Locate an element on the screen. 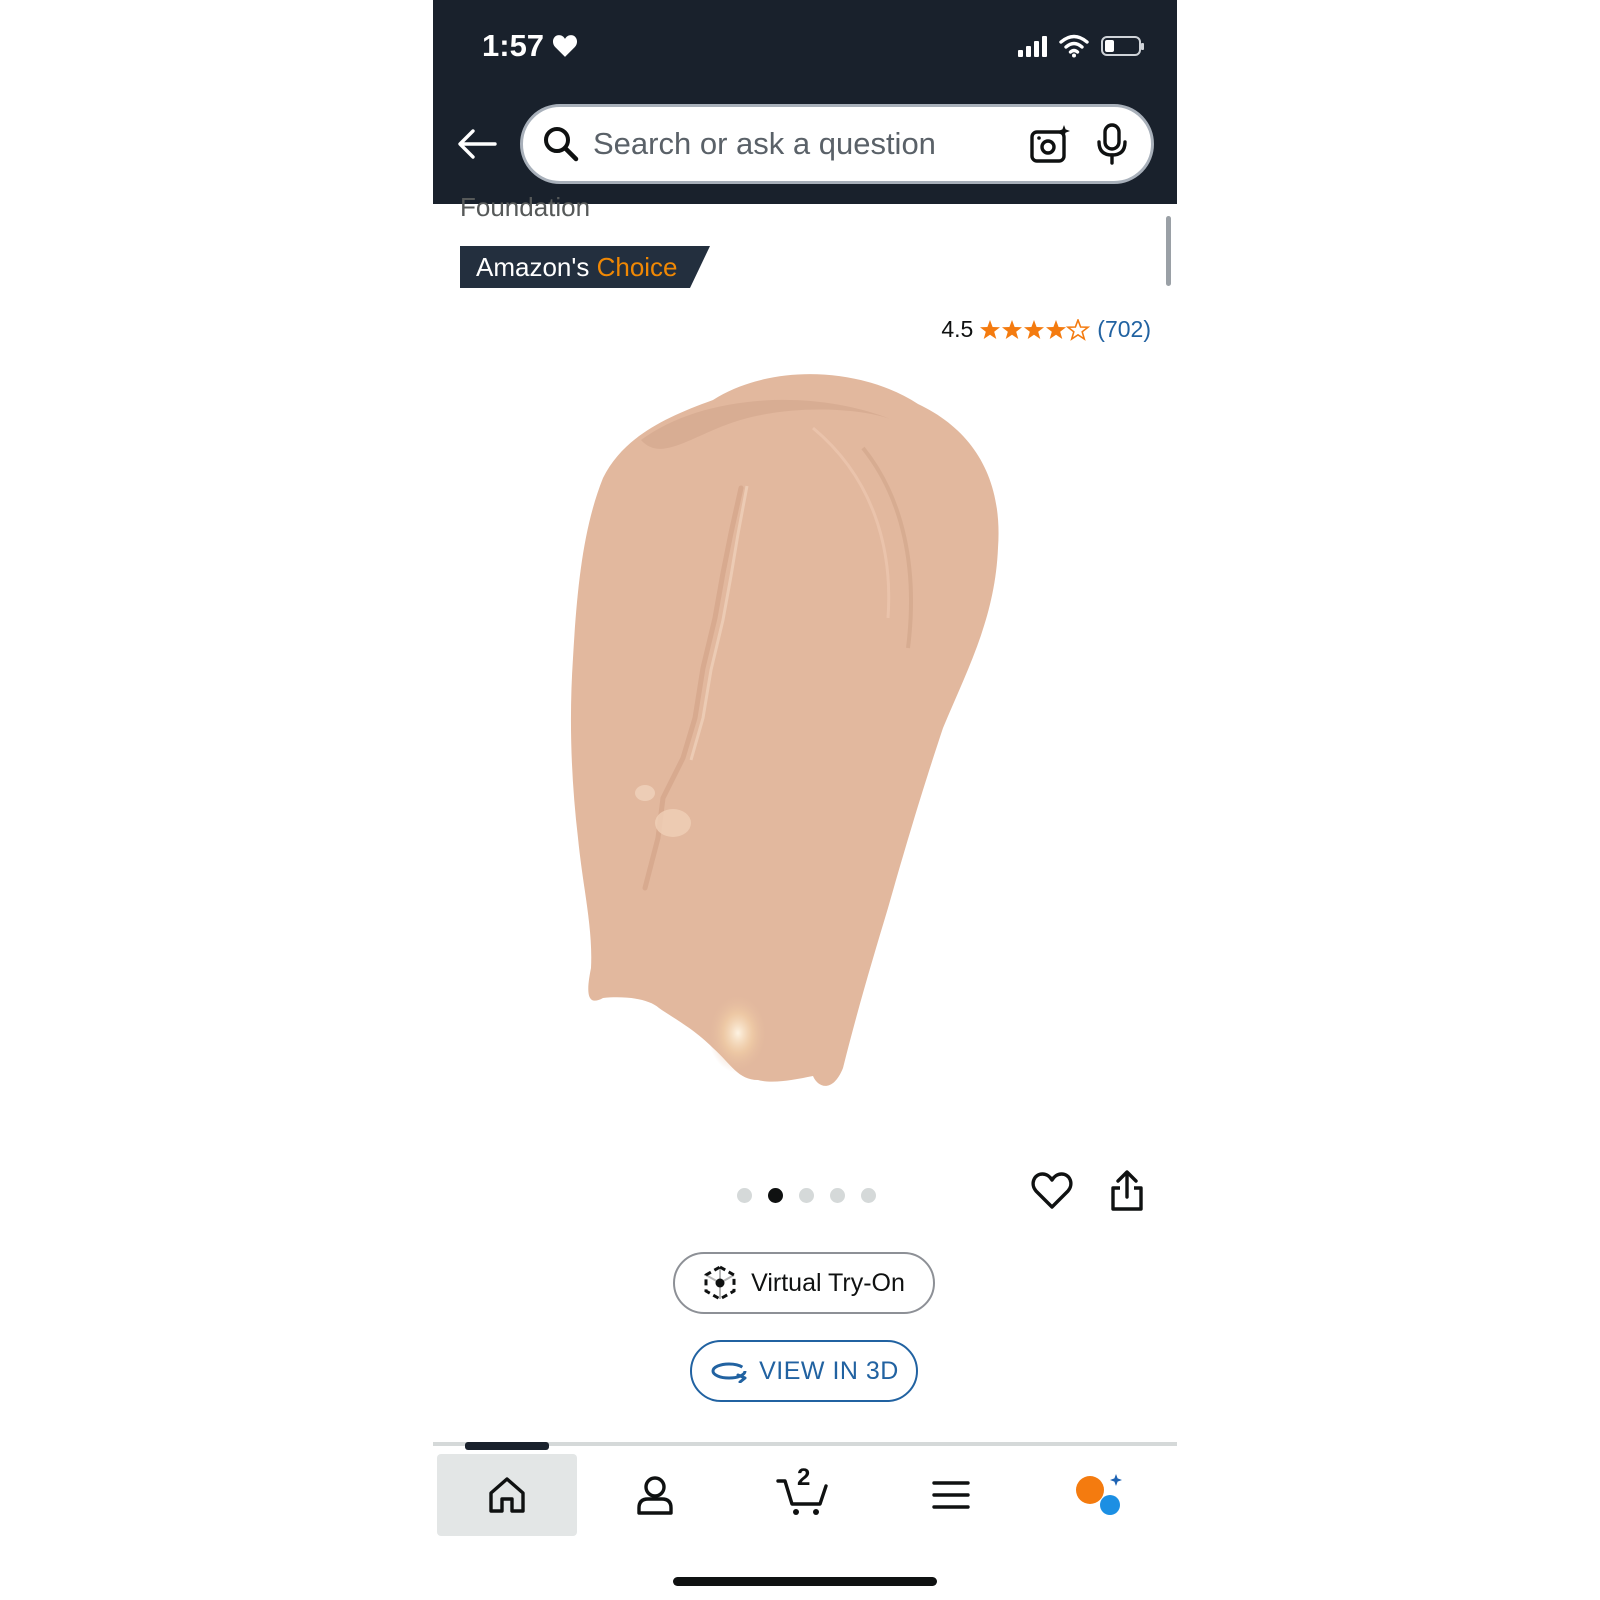 Image resolution: width=1600 pixels, height=1600 pixels. nav-menu is located at coordinates (951, 1495).